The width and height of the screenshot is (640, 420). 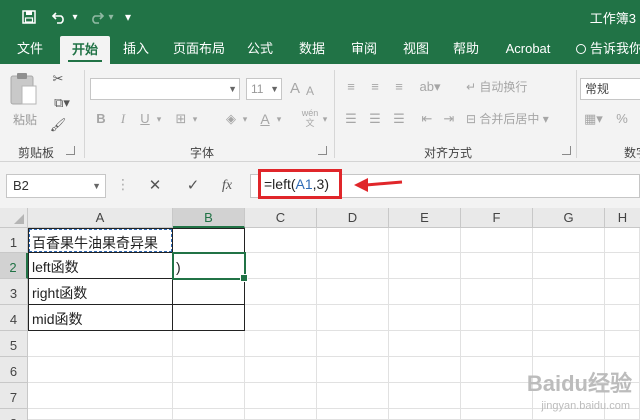 What do you see at coordinates (497, 370) in the screenshot?
I see `cell-f6` at bounding box center [497, 370].